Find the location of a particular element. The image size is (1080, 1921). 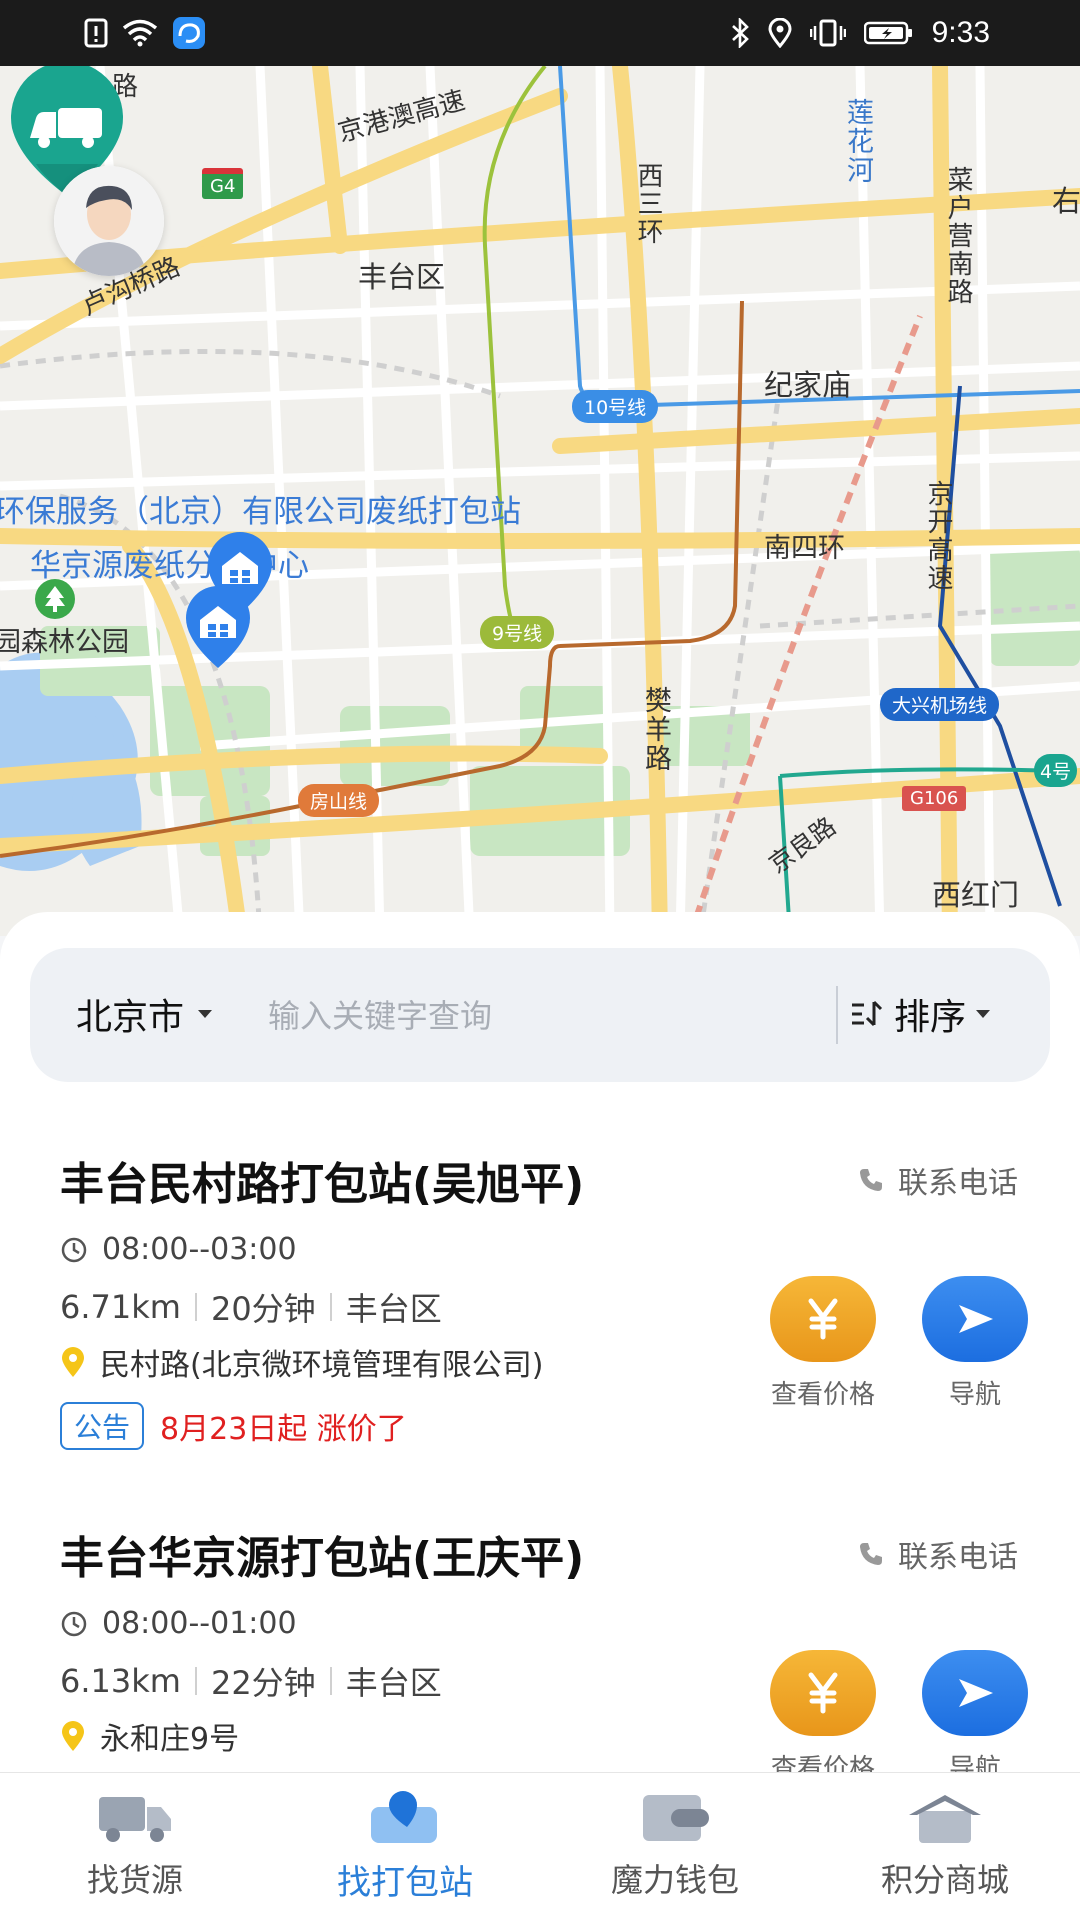

city-label: 北京市 is located at coordinates (130, 1017).